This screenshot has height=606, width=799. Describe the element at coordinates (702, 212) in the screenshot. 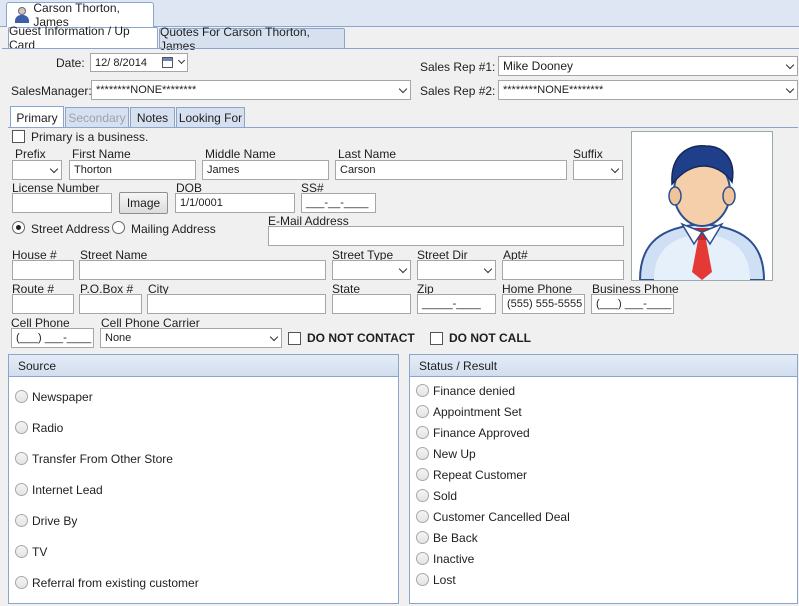

I see `person-avatar-icon` at that location.